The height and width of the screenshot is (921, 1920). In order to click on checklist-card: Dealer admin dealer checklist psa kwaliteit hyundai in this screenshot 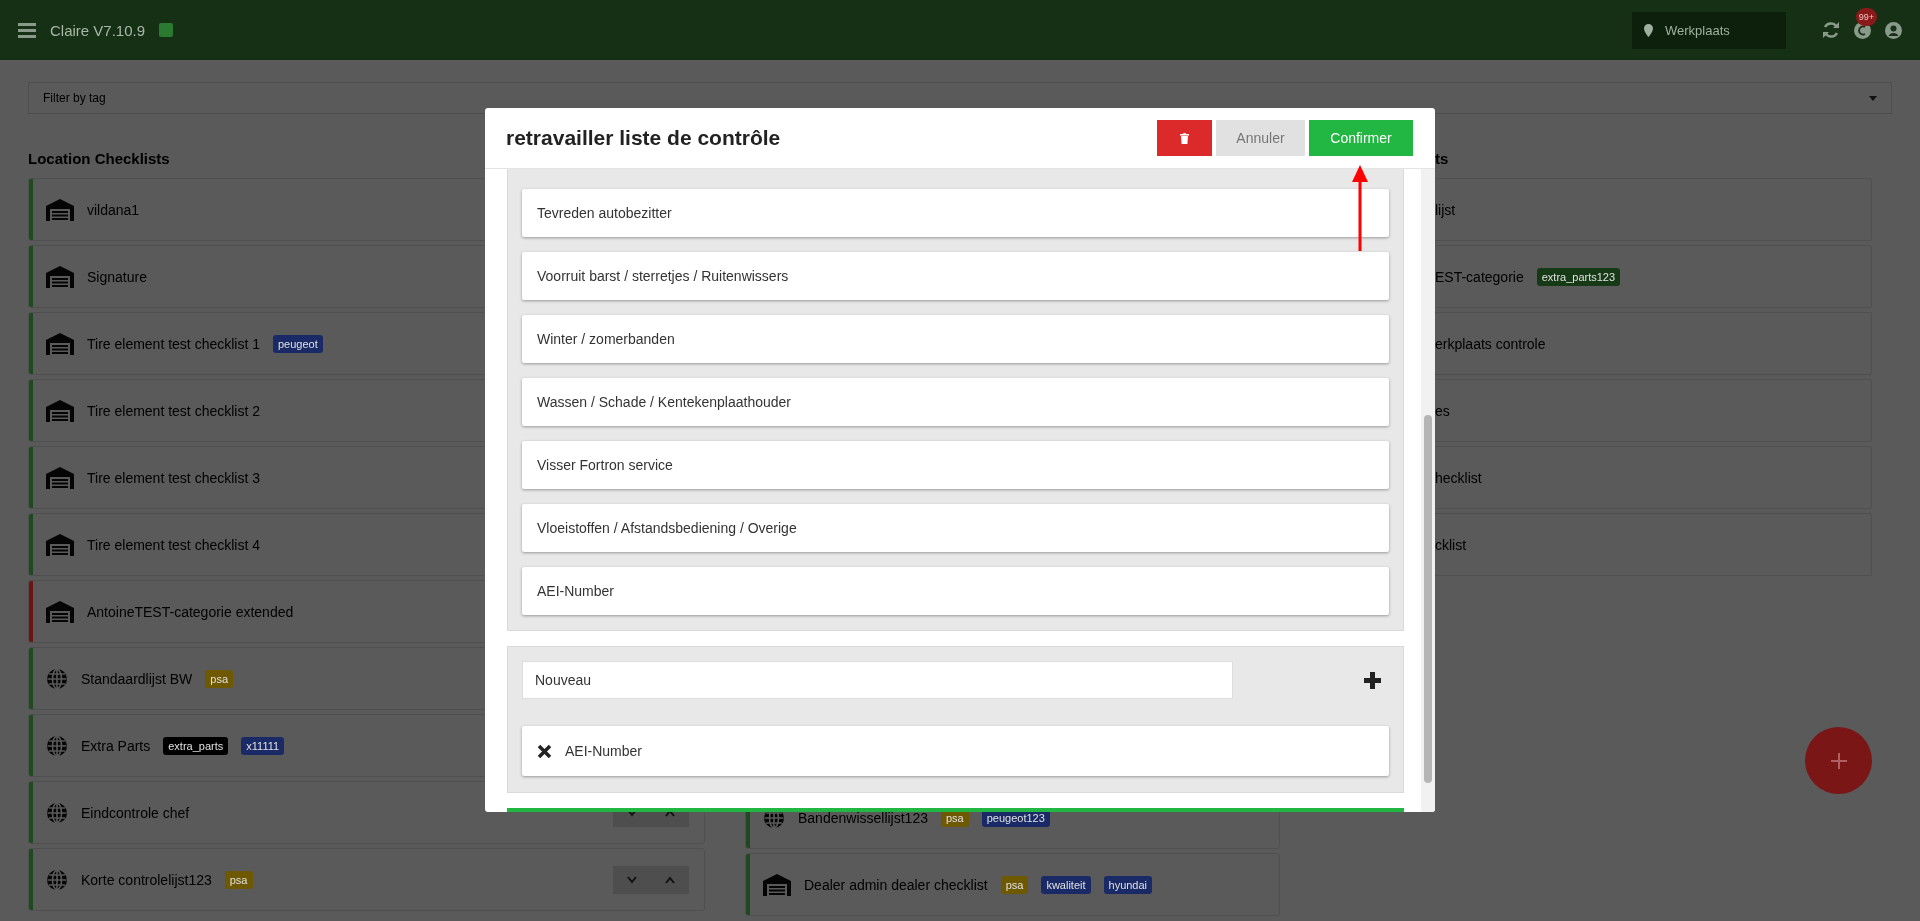, I will do `click(1012, 884)`.